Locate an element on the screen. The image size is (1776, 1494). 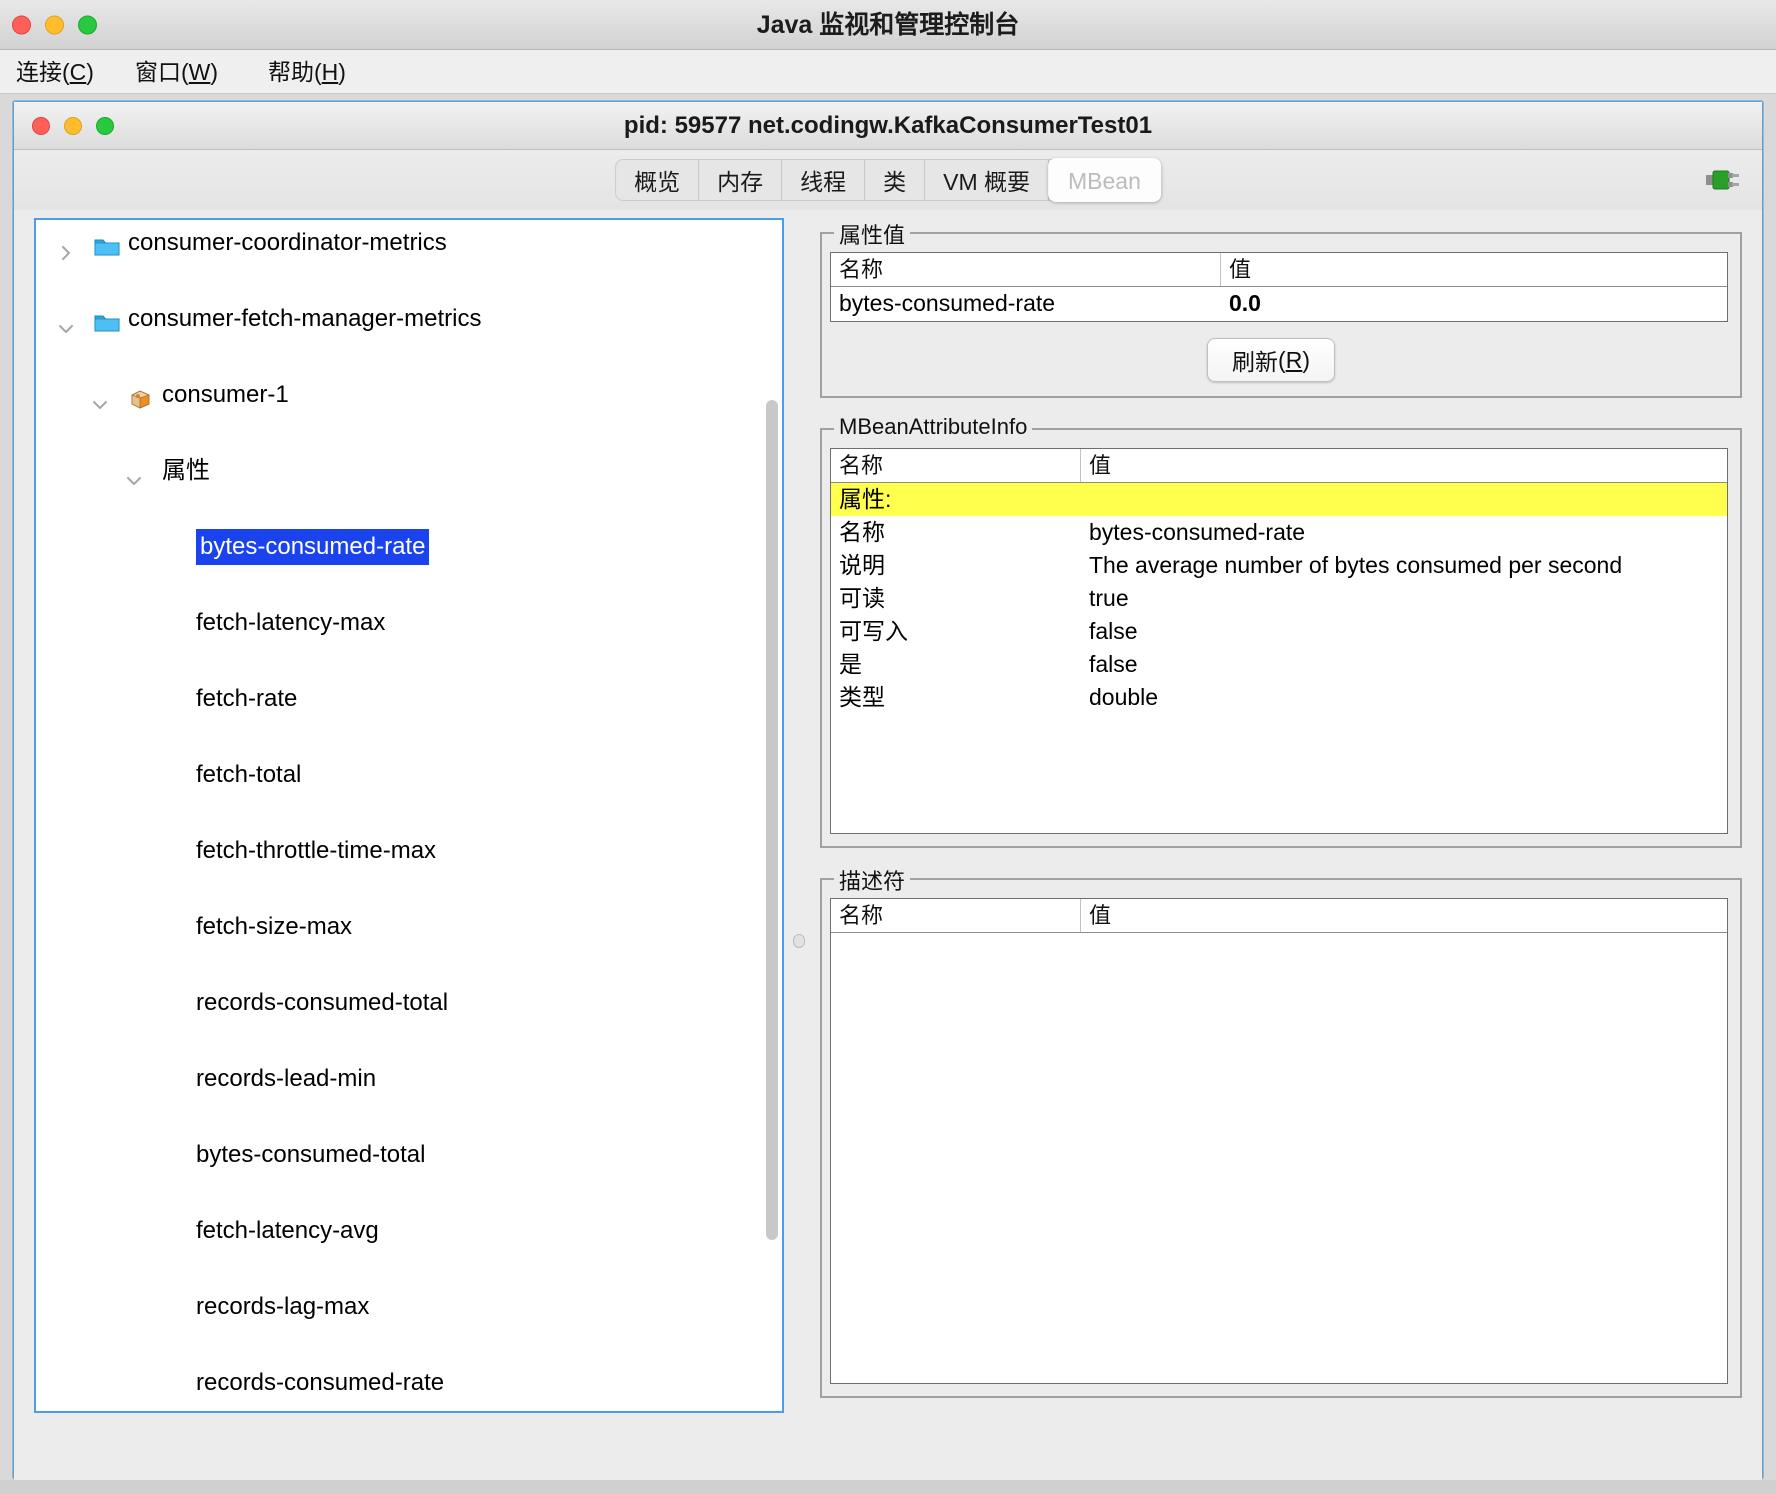
plug-connector-icon is located at coordinates (1723, 180).